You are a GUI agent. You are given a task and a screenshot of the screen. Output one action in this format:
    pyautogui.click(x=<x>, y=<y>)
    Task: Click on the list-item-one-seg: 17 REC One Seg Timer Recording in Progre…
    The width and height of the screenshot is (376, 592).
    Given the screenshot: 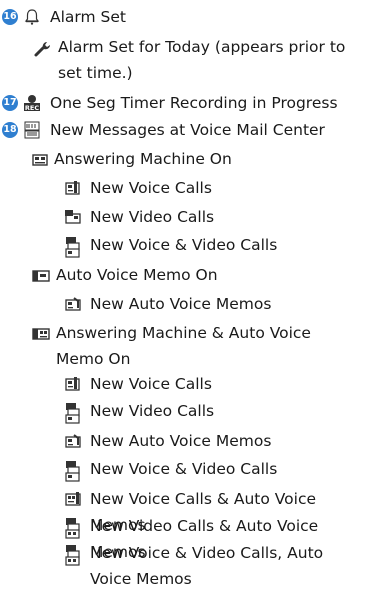 What is the action you would take?
    pyautogui.click(x=170, y=105)
    